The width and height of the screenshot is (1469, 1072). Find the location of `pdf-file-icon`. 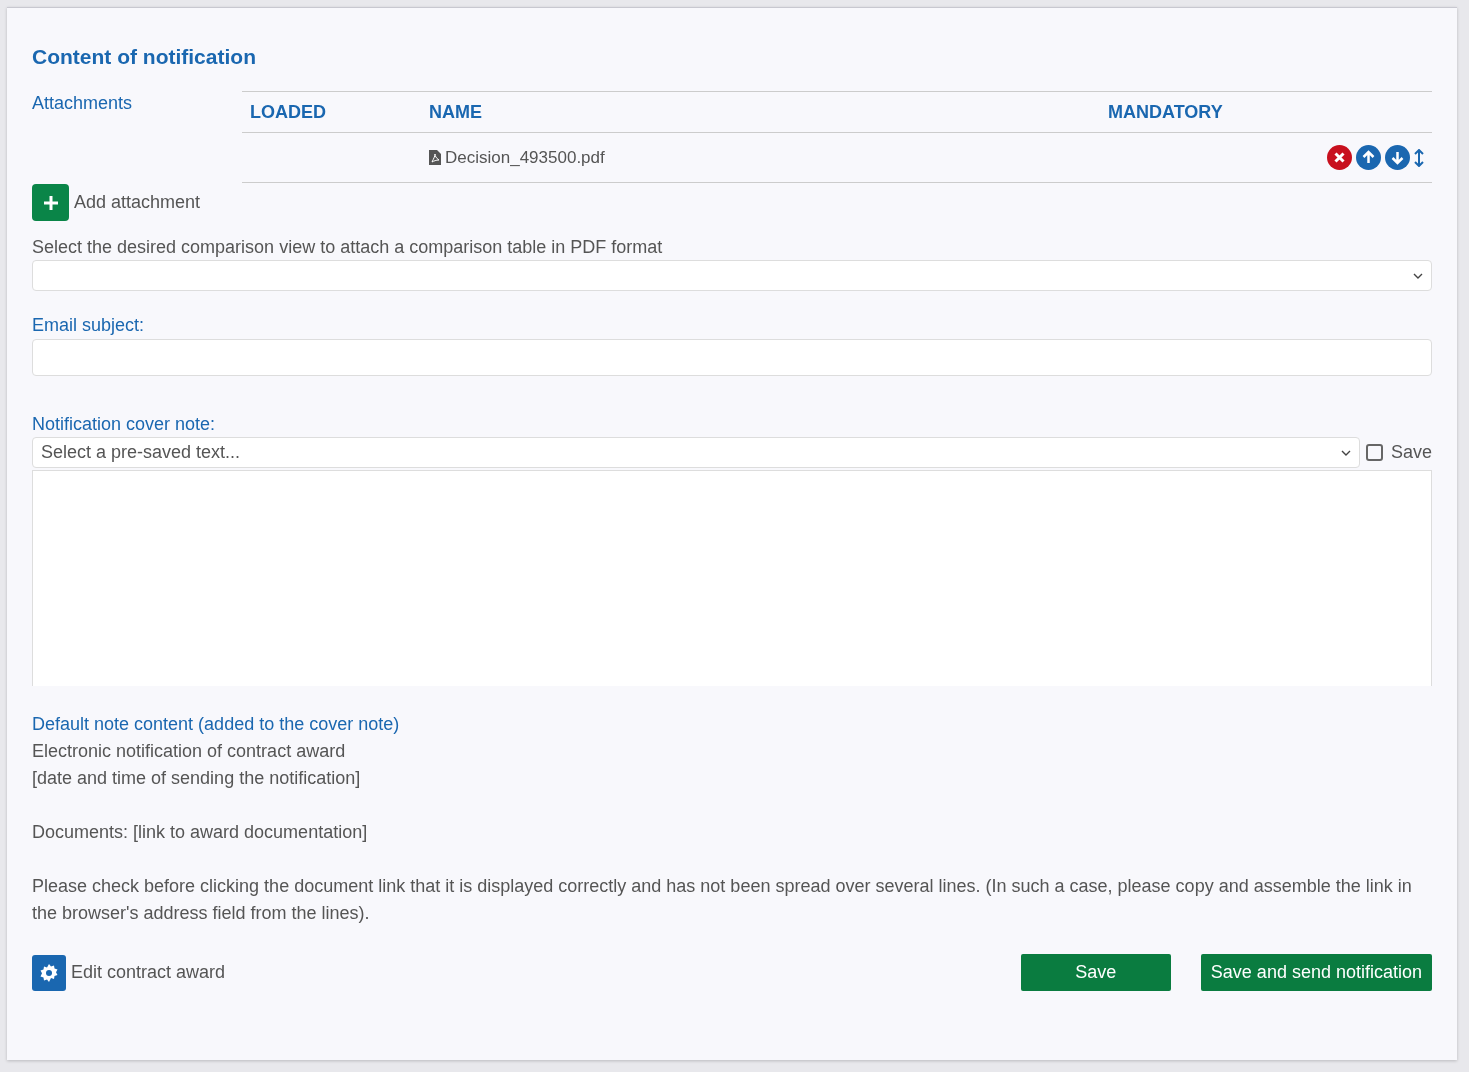

pdf-file-icon is located at coordinates (435, 157).